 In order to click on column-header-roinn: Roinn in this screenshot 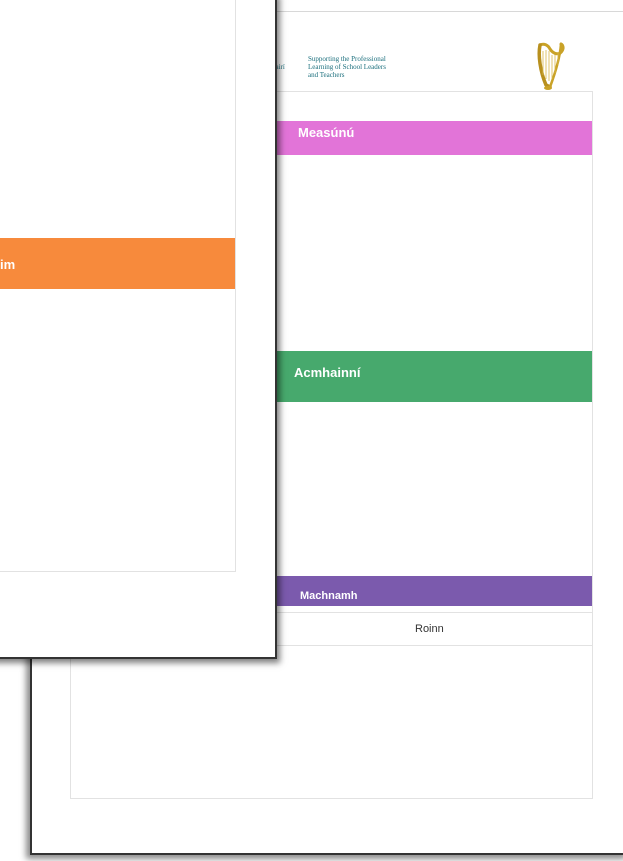, I will do `click(429, 629)`.